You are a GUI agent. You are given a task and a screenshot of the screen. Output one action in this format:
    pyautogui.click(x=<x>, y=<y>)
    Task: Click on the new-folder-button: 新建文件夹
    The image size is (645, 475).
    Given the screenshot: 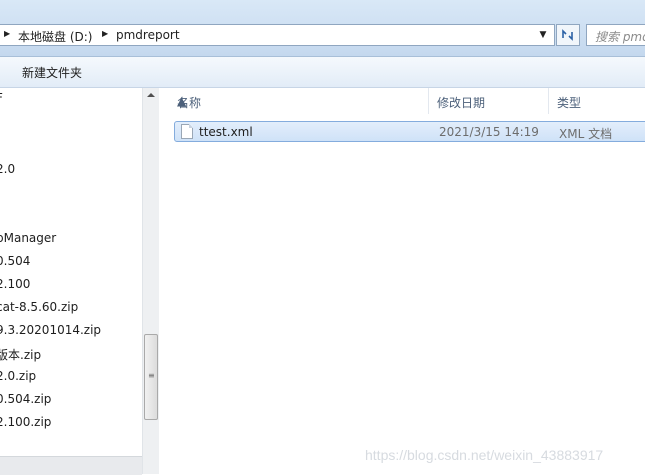 What is the action you would take?
    pyautogui.click(x=52, y=72)
    